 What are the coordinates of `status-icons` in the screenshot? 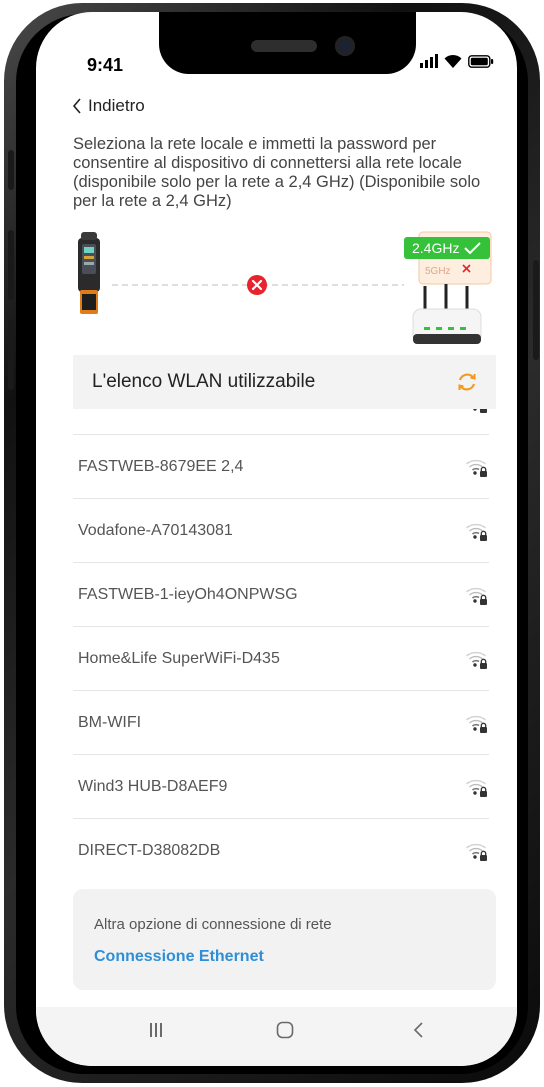 It's located at (457, 61).